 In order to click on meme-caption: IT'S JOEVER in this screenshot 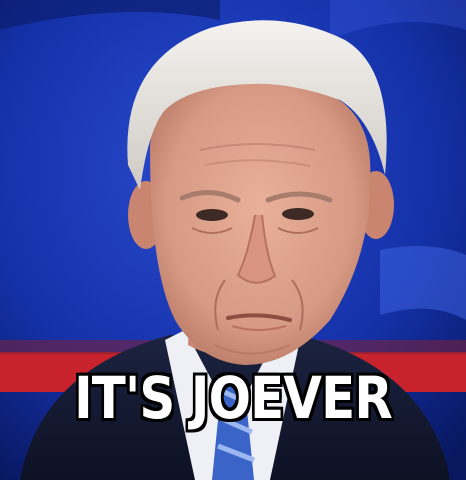, I will do `click(233, 398)`.